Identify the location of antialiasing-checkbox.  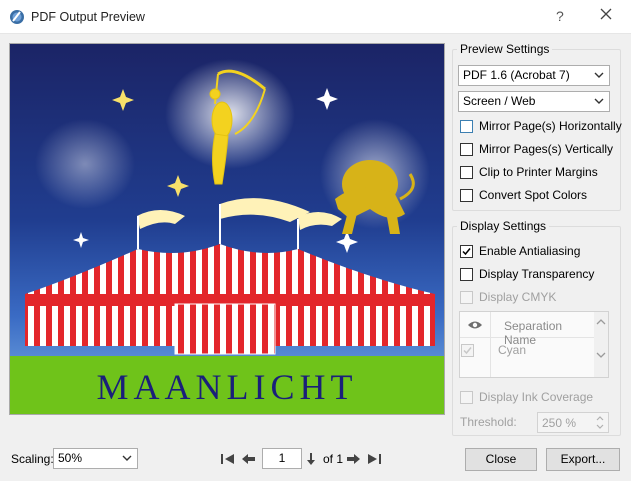
(466, 251).